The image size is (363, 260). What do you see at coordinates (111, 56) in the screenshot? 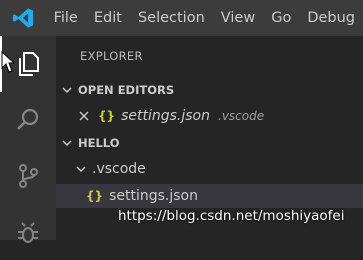
I see `explorer-title: EXPLORER` at bounding box center [111, 56].